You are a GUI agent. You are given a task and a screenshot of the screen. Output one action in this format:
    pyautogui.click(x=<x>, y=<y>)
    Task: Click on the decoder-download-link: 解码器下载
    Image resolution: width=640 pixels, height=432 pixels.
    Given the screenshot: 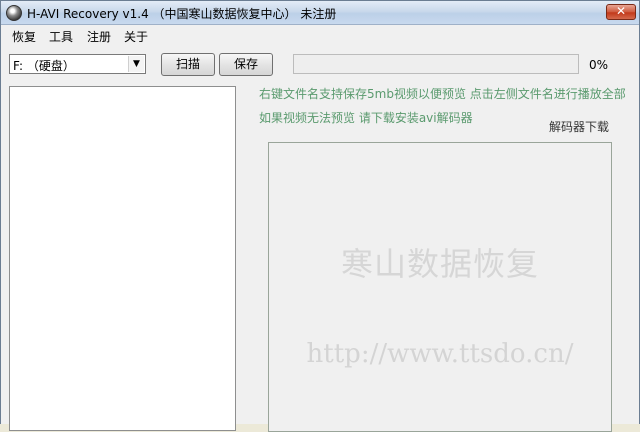 What is the action you would take?
    pyautogui.click(x=579, y=126)
    